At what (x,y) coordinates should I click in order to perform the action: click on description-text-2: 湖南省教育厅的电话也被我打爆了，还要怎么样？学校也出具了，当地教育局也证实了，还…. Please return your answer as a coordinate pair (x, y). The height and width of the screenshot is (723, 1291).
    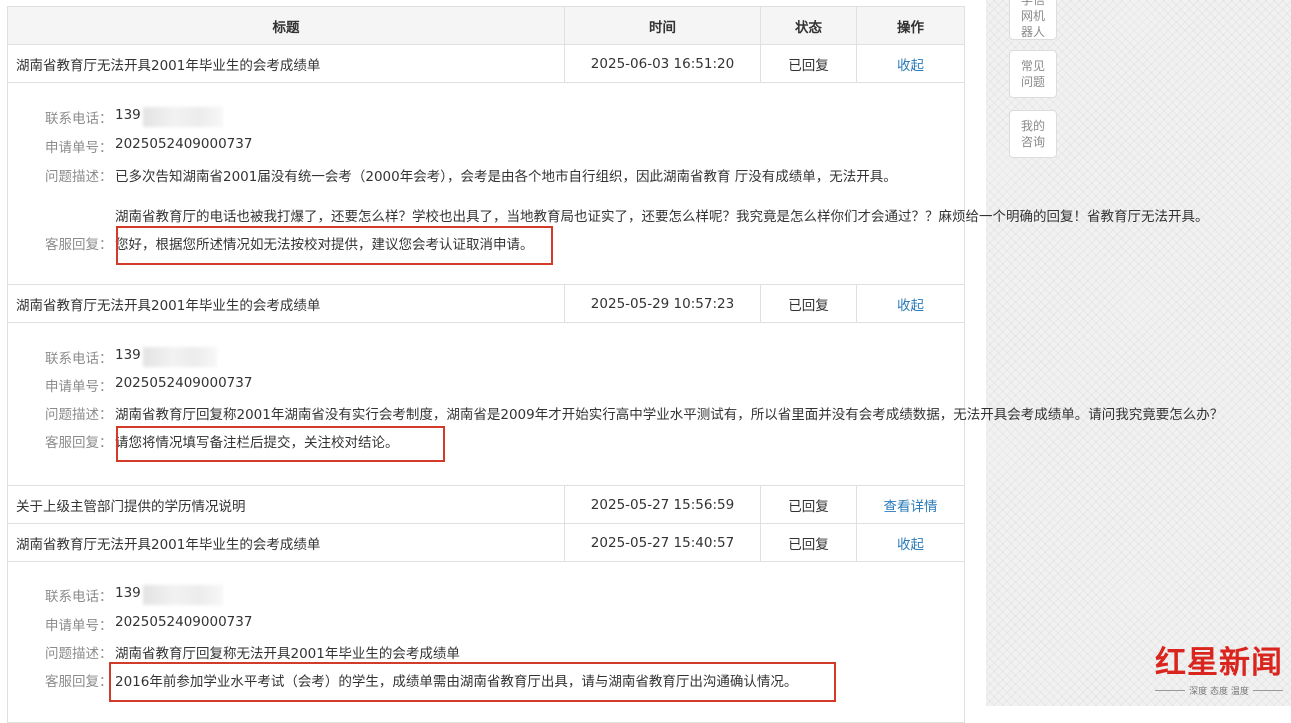
    Looking at the image, I should click on (662, 217).